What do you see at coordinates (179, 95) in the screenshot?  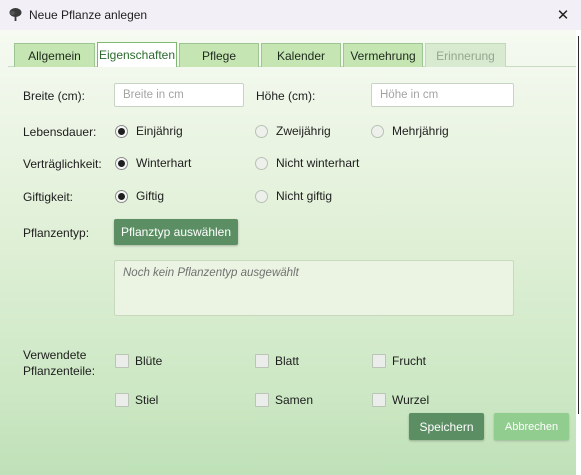 I see `width-input` at bounding box center [179, 95].